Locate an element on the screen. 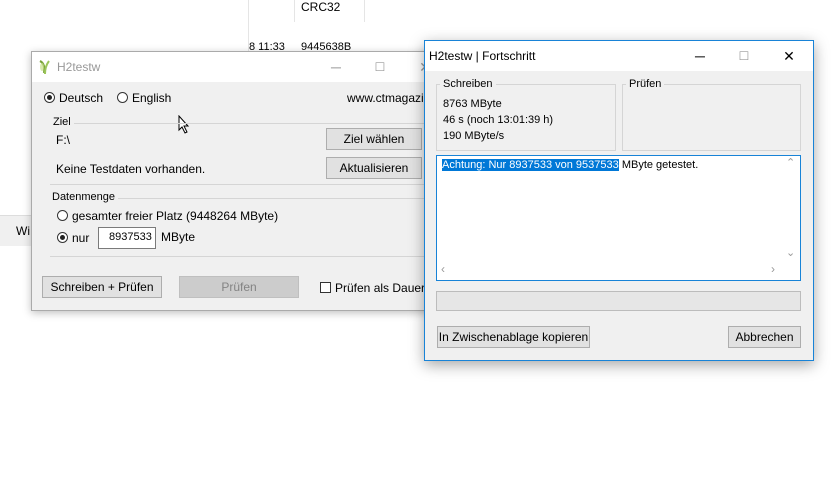  progress-window-title: H2testw | Fortschritt is located at coordinates (482, 56).